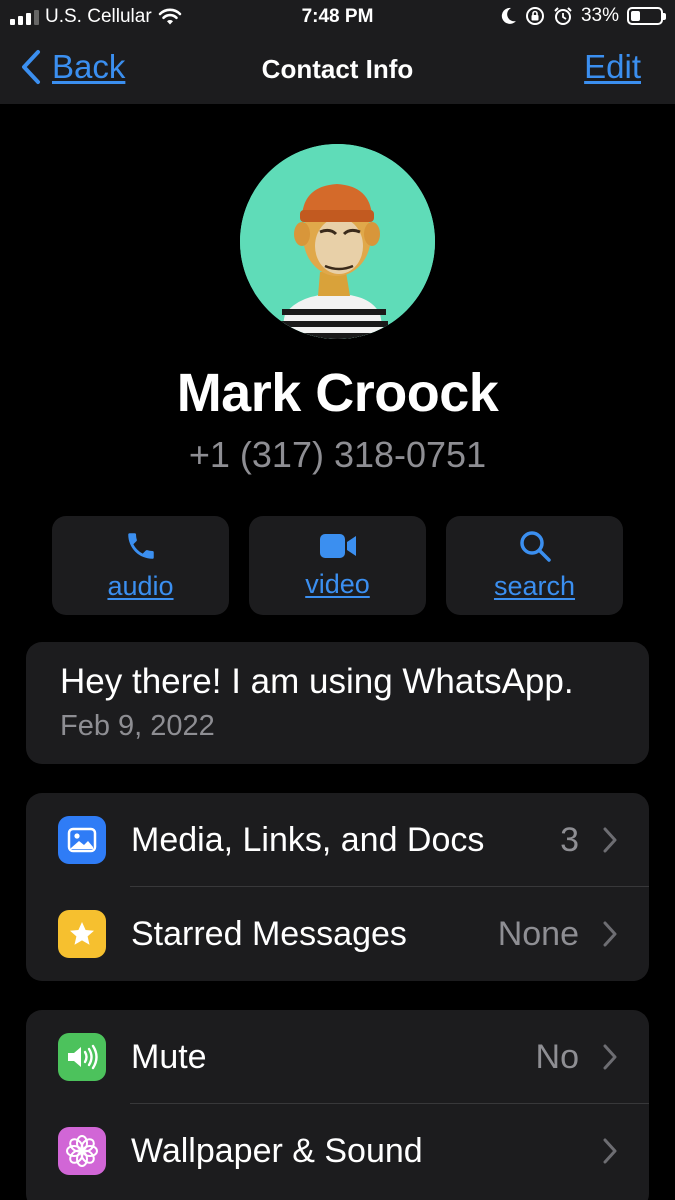 This screenshot has height=1200, width=675. Describe the element at coordinates (535, 546) in the screenshot. I see `search-icon` at that location.